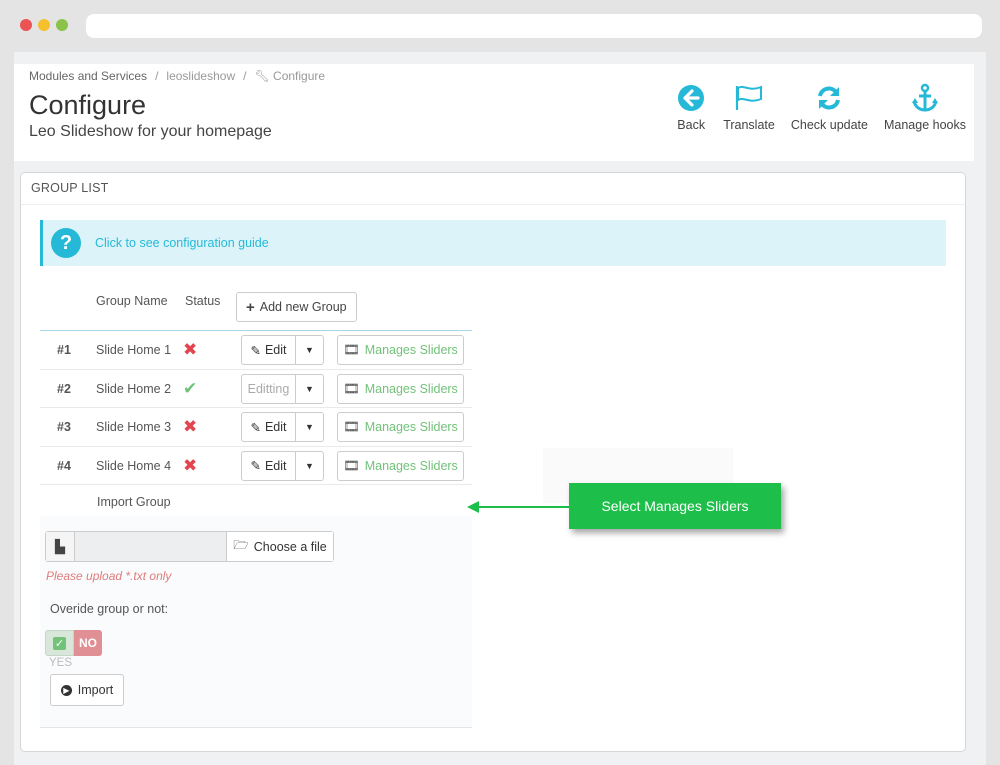 The width and height of the screenshot is (1000, 765). Describe the element at coordinates (182, 243) in the screenshot. I see `configuration-guide-link: Click to see configuration guide` at that location.